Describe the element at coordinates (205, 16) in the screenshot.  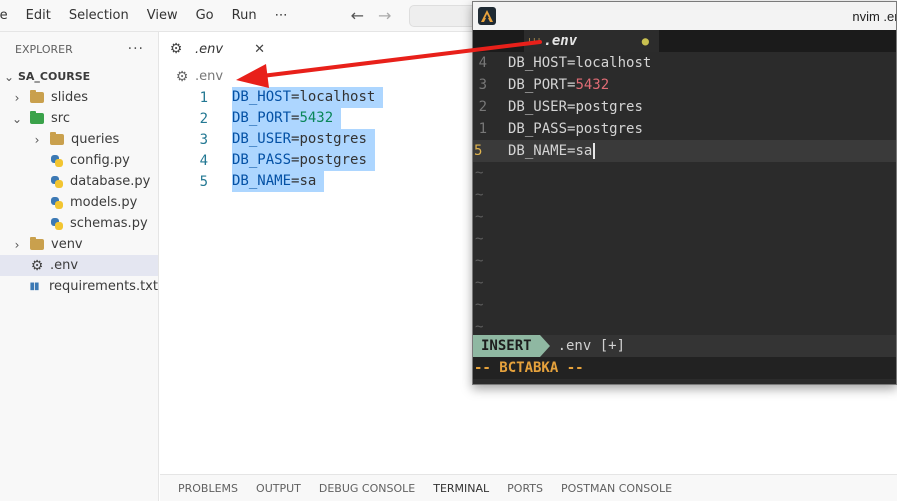
I see `menu-go: Go` at that location.